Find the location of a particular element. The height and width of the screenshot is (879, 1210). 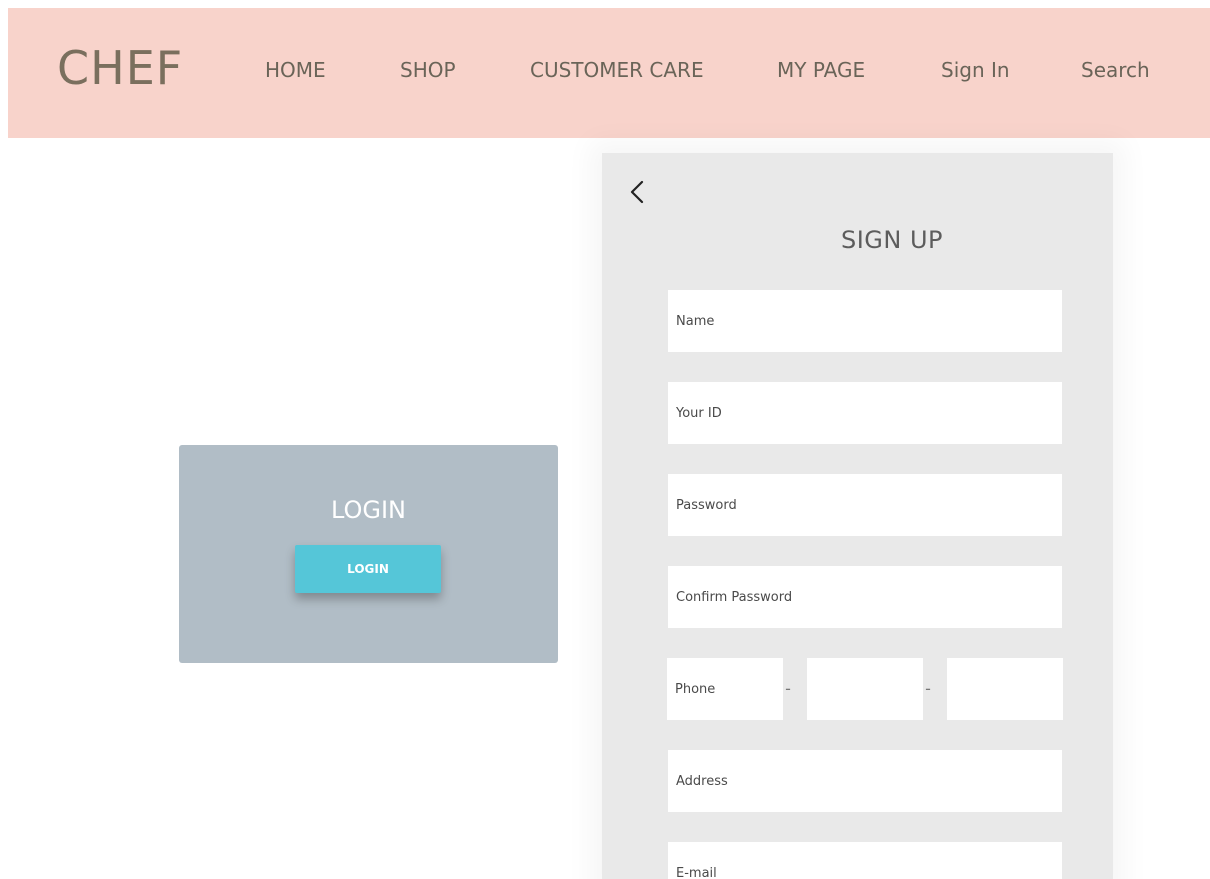

login-card: LOGIN LOGIN is located at coordinates (368, 554).